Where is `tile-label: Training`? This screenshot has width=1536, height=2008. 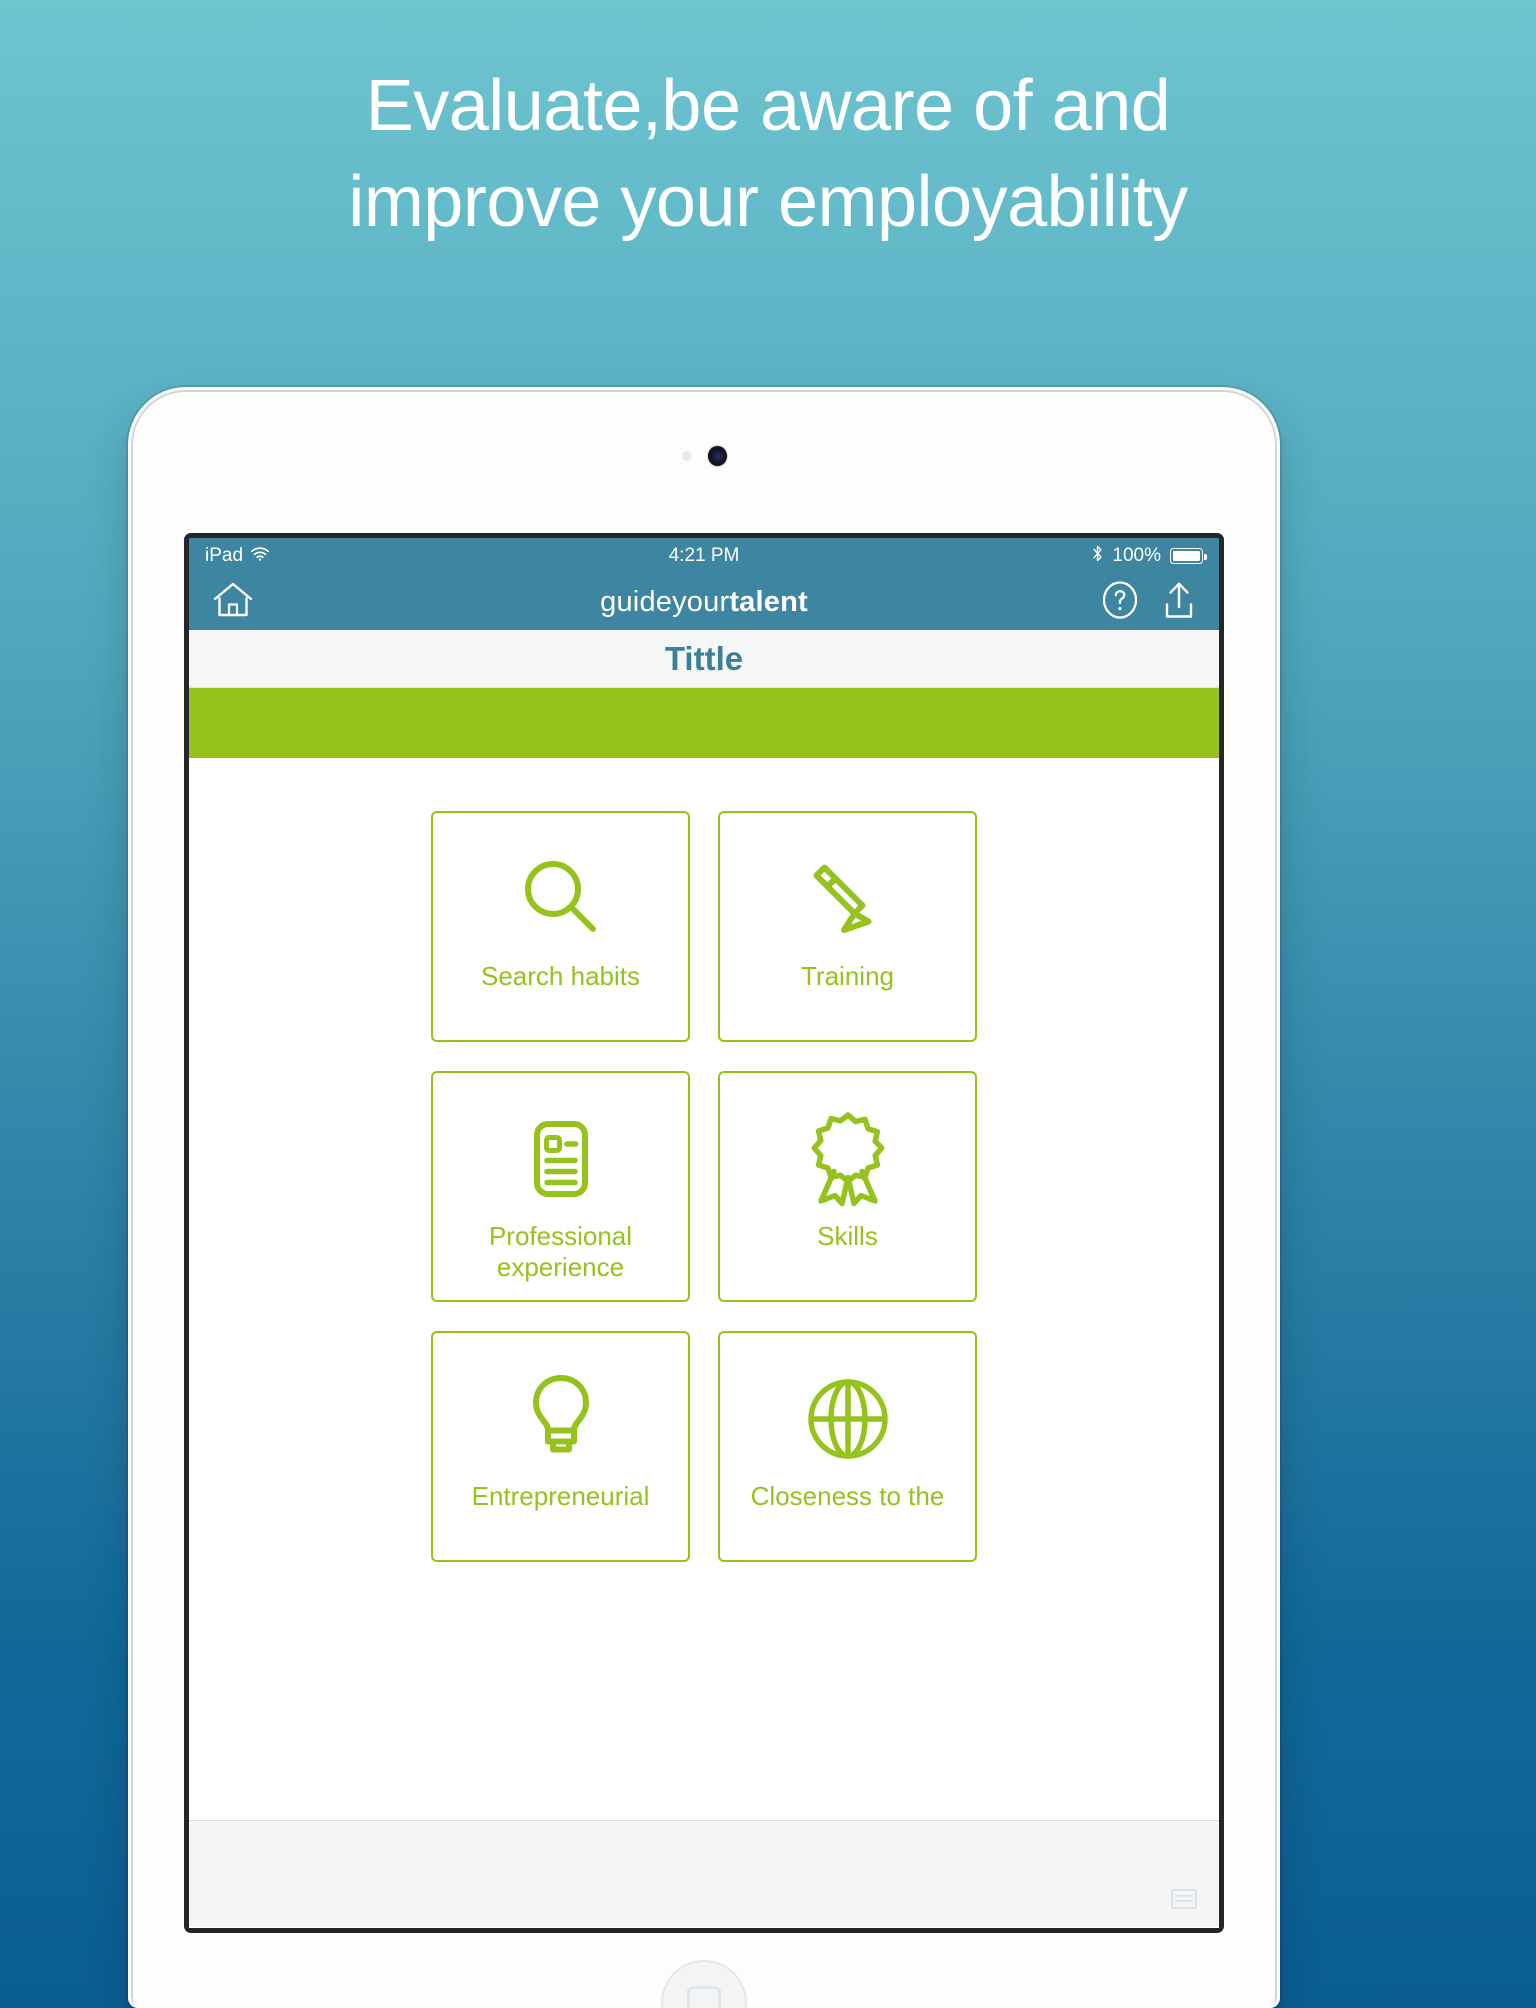 tile-label: Training is located at coordinates (847, 976).